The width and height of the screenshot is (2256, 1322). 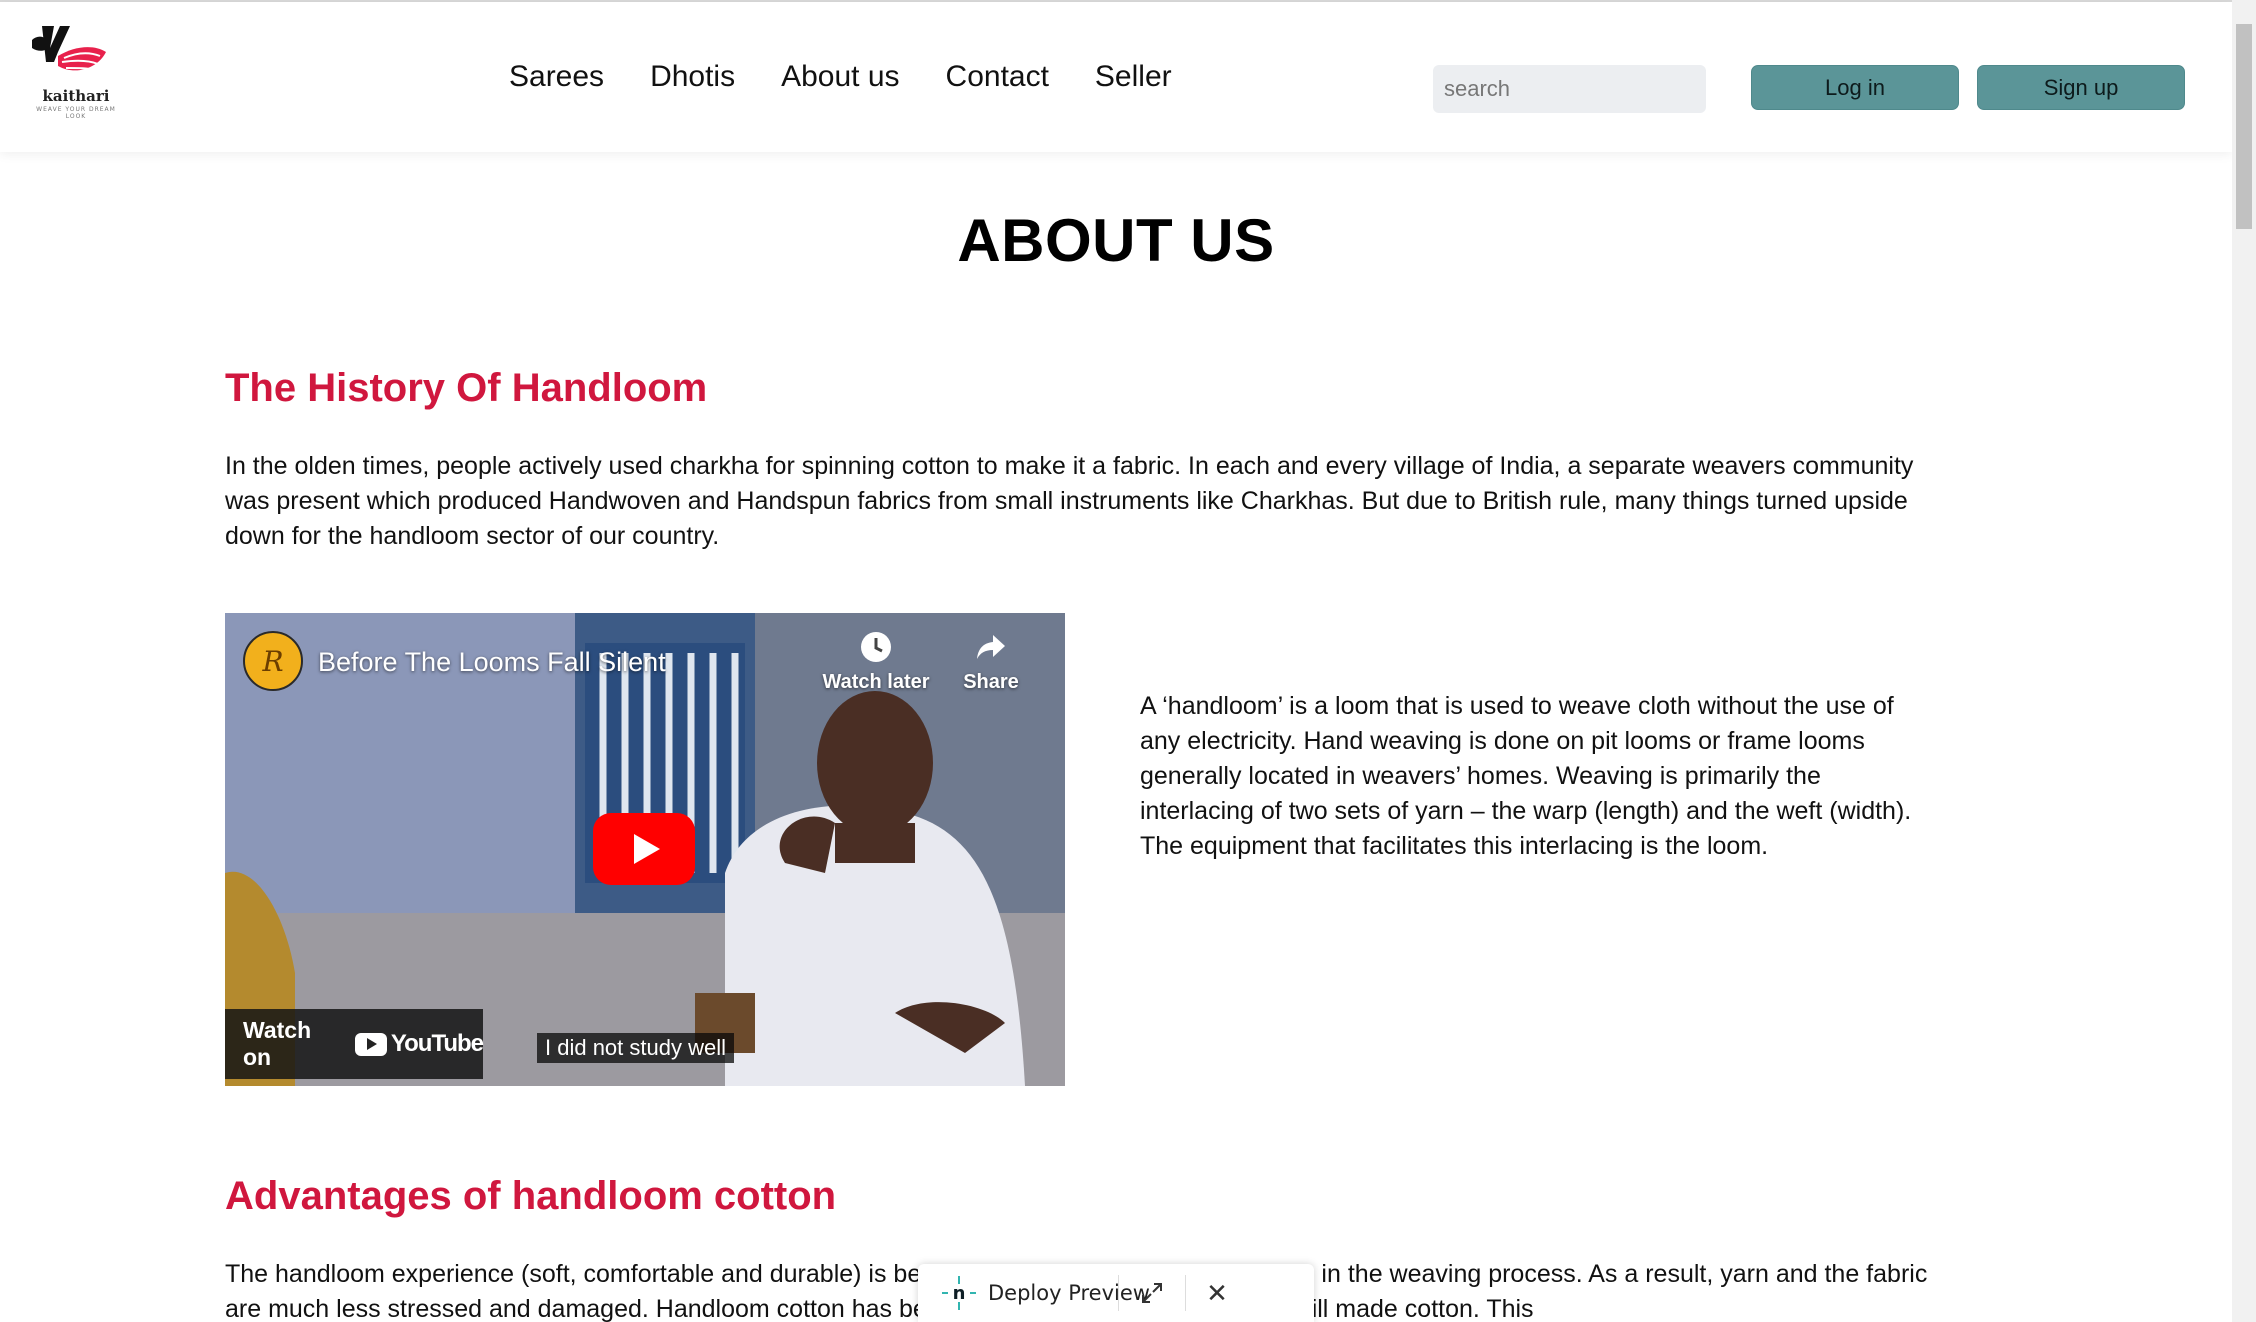 I want to click on brand-logo: kaithari WEAVE YOUR DREAM LOOK, so click(x=76, y=71).